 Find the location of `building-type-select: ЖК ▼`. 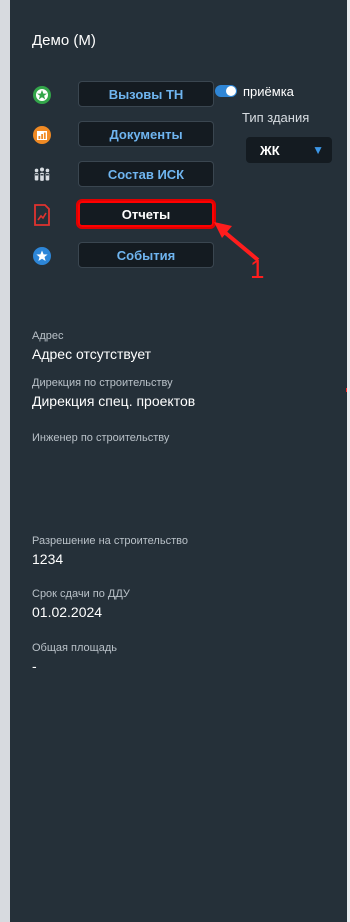

building-type-select: ЖК ▼ is located at coordinates (289, 150).